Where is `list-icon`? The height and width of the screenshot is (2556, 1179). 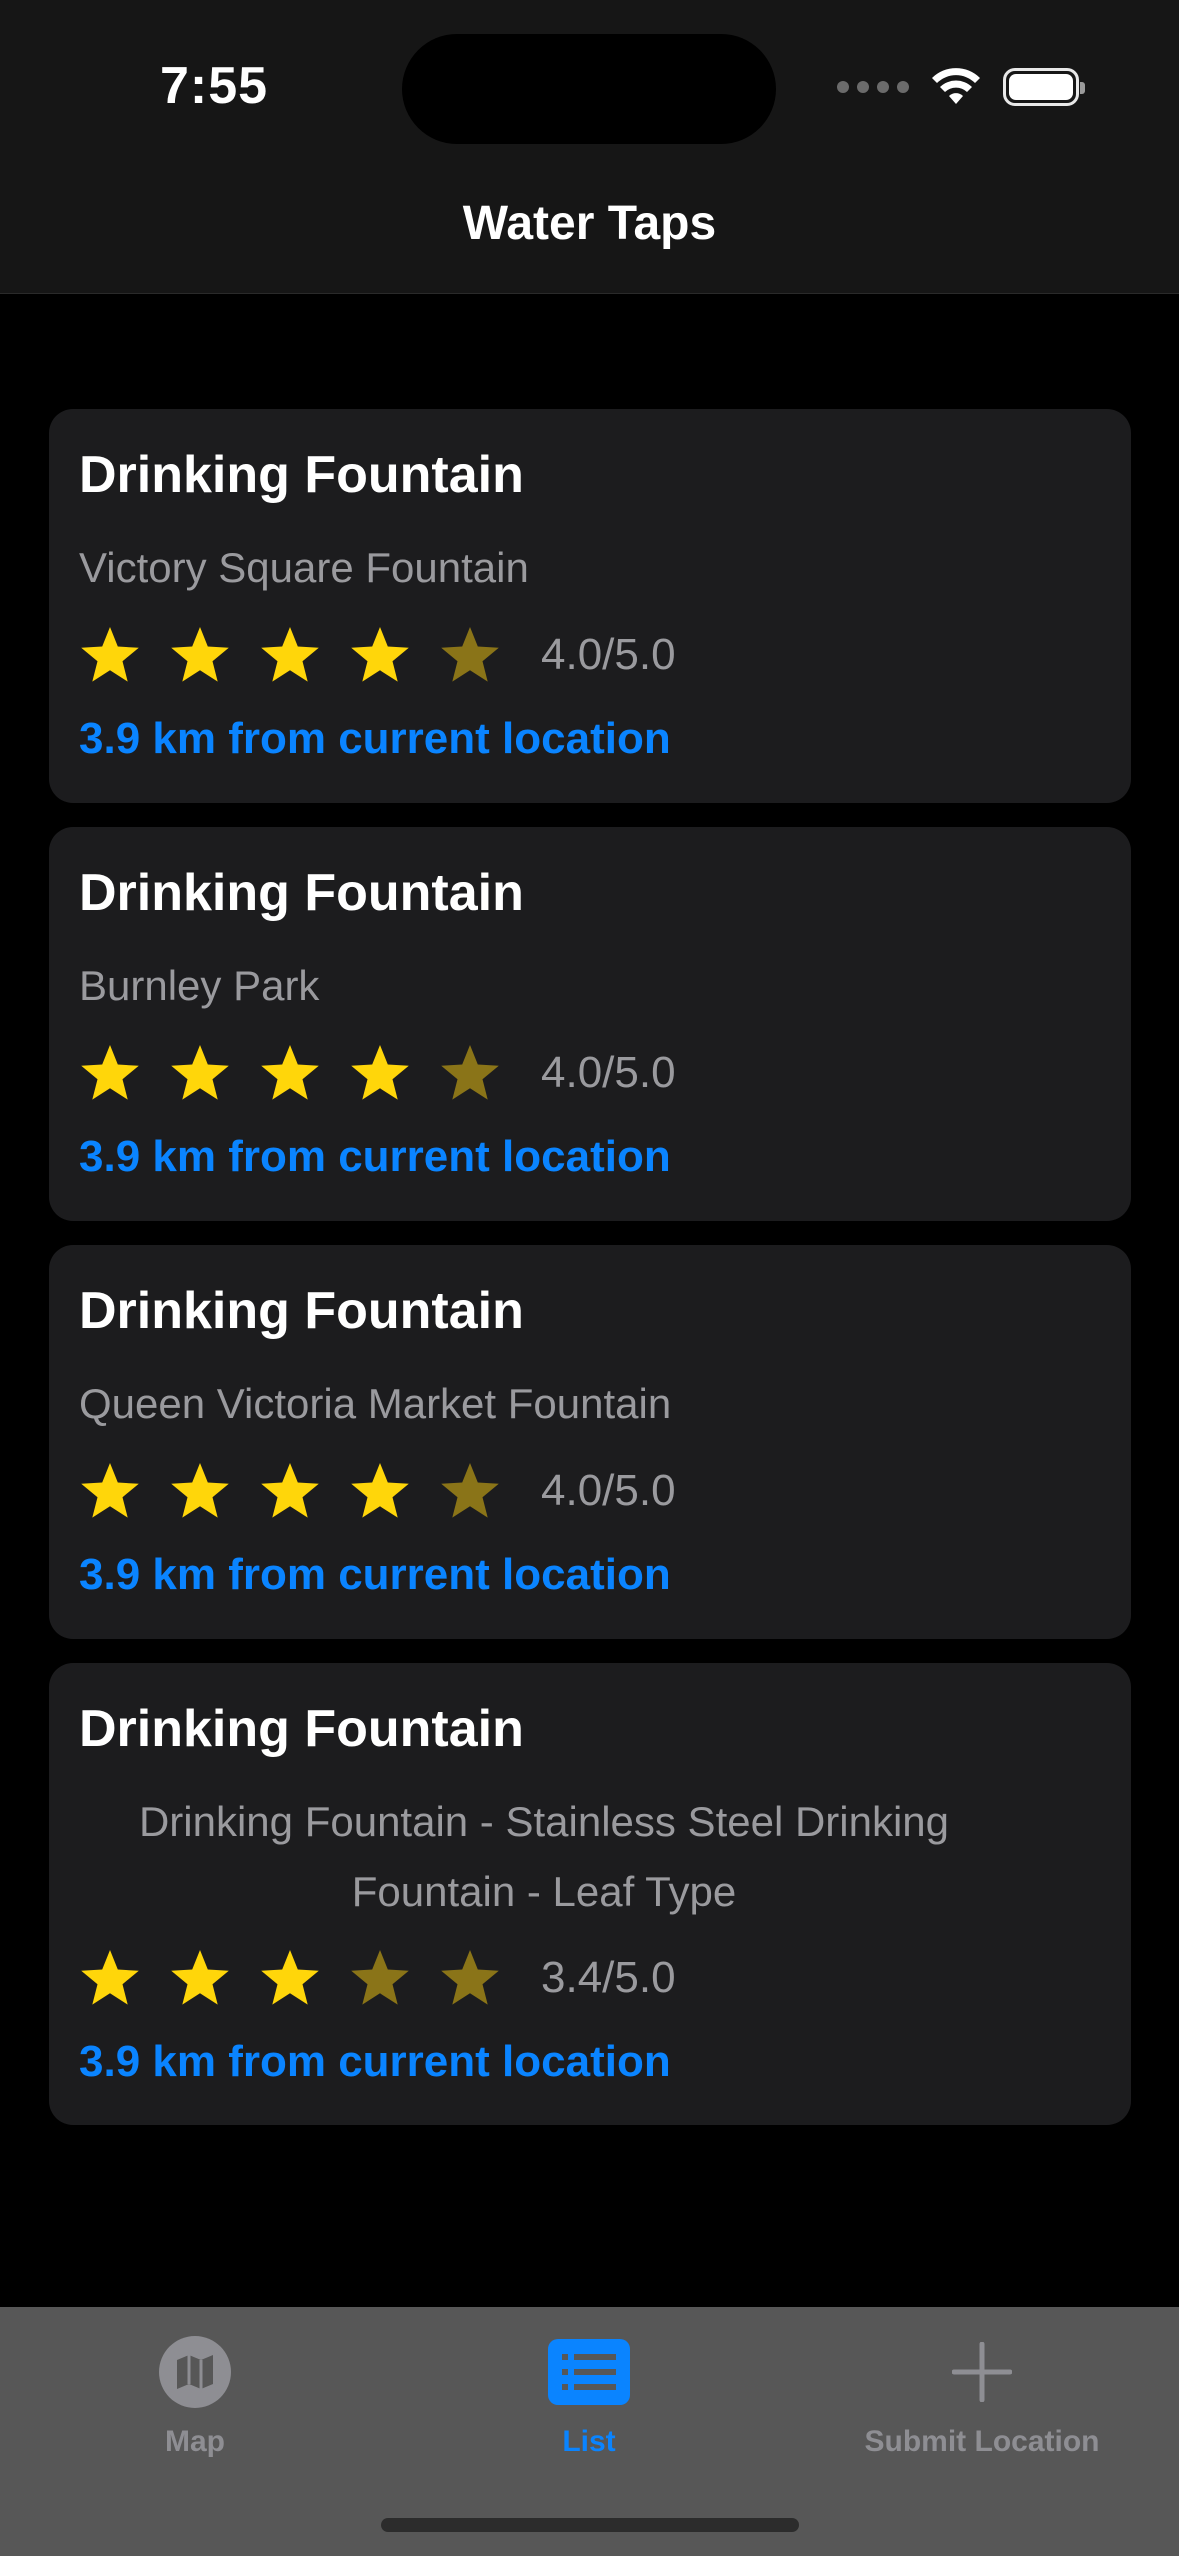
list-icon is located at coordinates (589, 2372).